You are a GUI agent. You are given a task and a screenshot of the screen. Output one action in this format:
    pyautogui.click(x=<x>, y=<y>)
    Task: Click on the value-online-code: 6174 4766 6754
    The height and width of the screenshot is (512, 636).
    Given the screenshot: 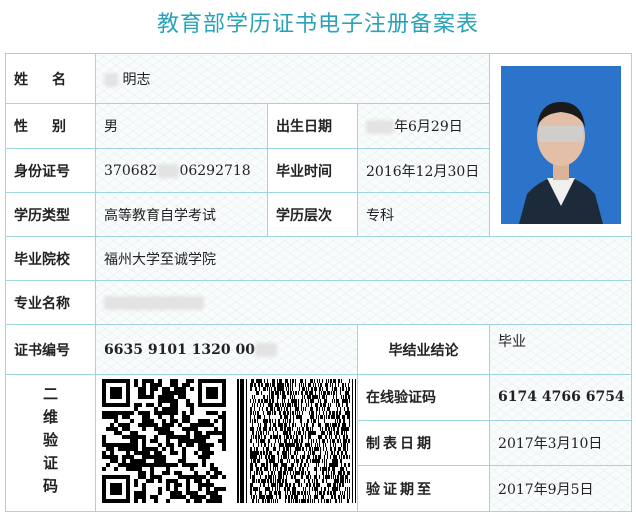 What is the action you would take?
    pyautogui.click(x=561, y=397)
    